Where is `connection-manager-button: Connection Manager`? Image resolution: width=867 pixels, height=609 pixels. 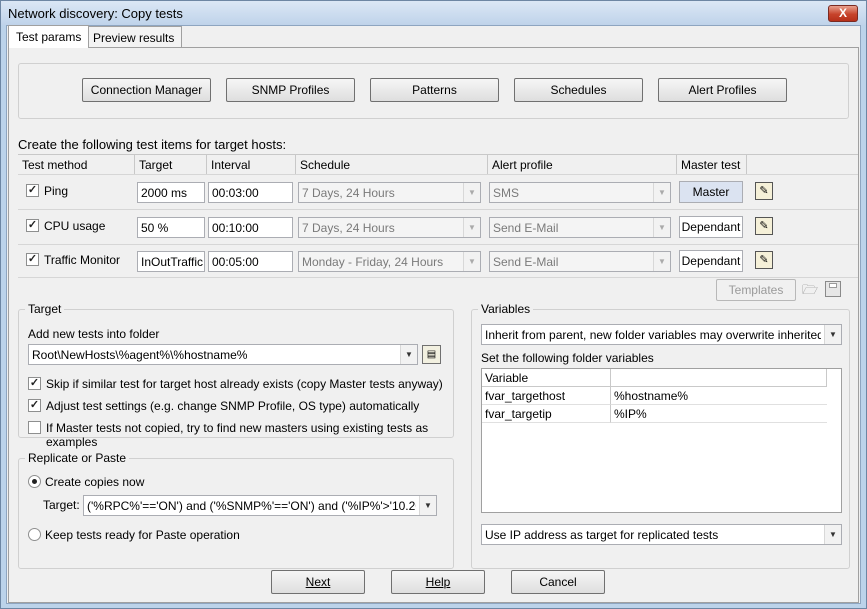 connection-manager-button: Connection Manager is located at coordinates (146, 90).